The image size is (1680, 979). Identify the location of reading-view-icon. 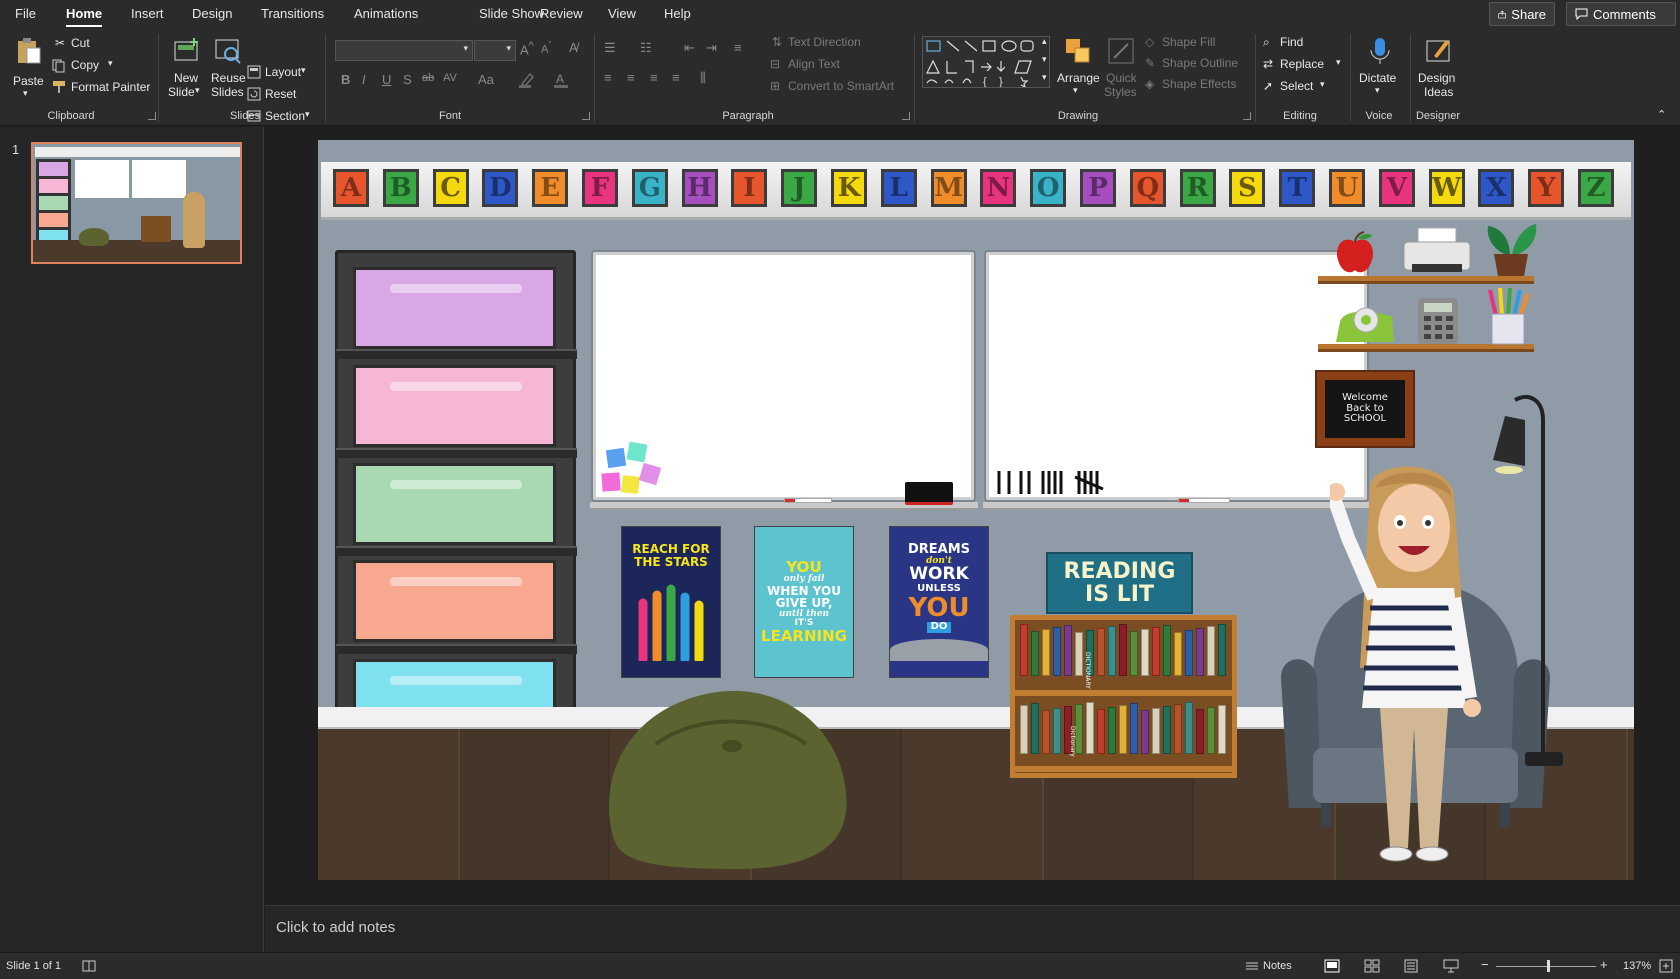
(1411, 966).